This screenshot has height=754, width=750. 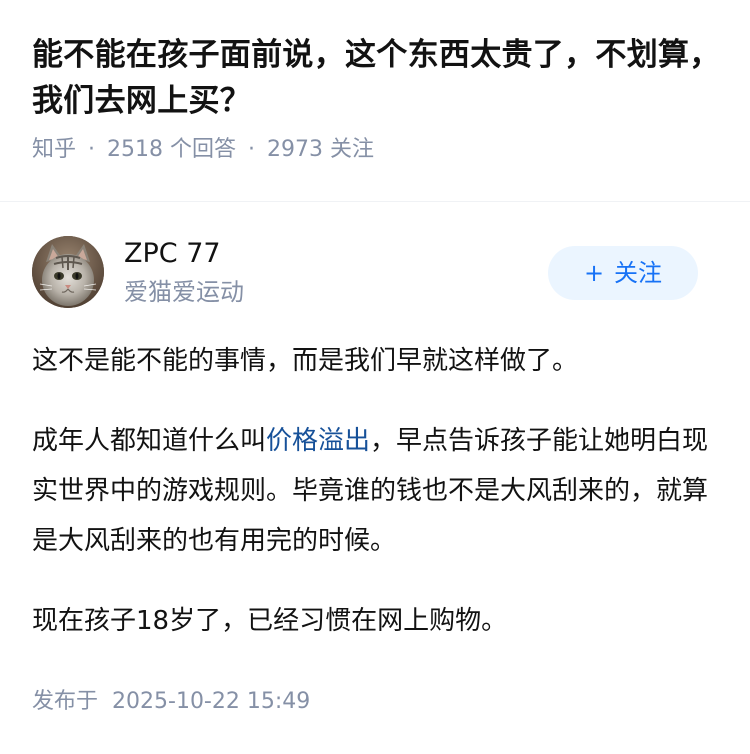 I want to click on publish-info: 发布于 2025-10-22 15:49, so click(x=171, y=702).